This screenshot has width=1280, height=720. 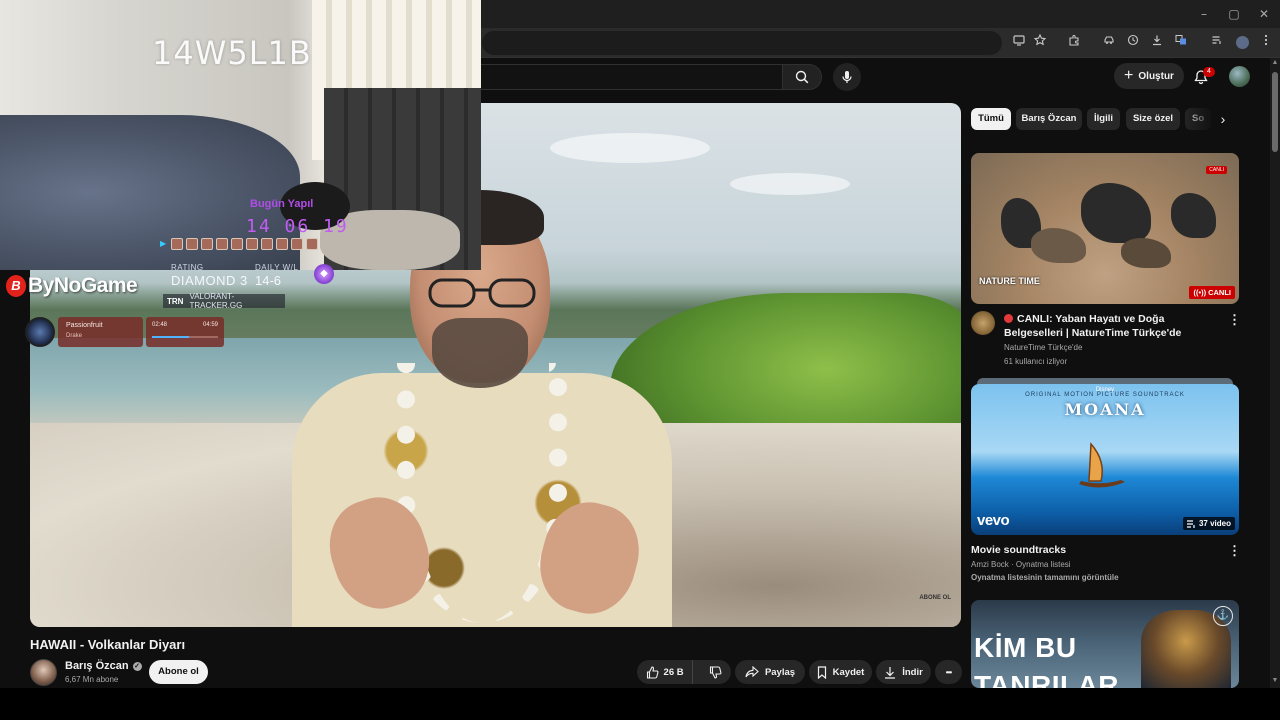 I want to click on sponsor-logo: B ByNoGame, so click(x=72, y=286).